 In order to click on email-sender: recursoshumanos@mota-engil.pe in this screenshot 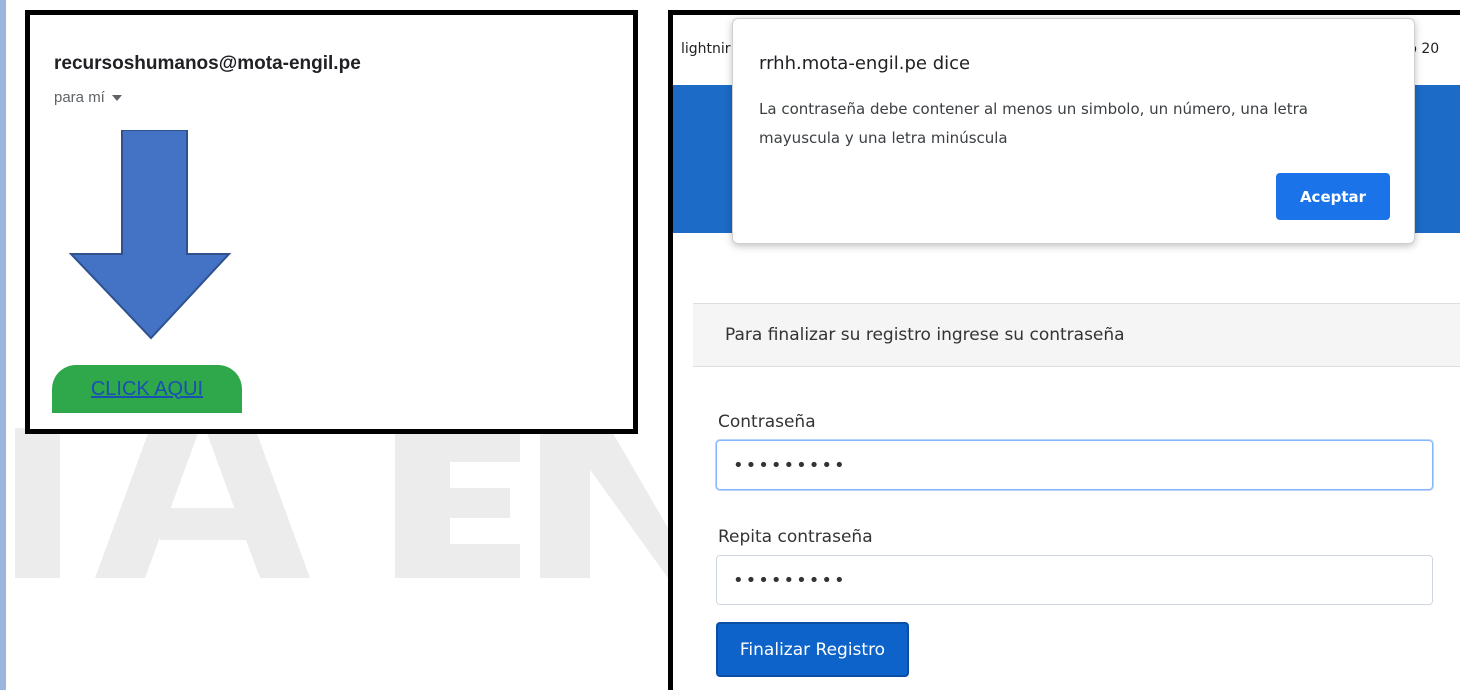, I will do `click(207, 63)`.